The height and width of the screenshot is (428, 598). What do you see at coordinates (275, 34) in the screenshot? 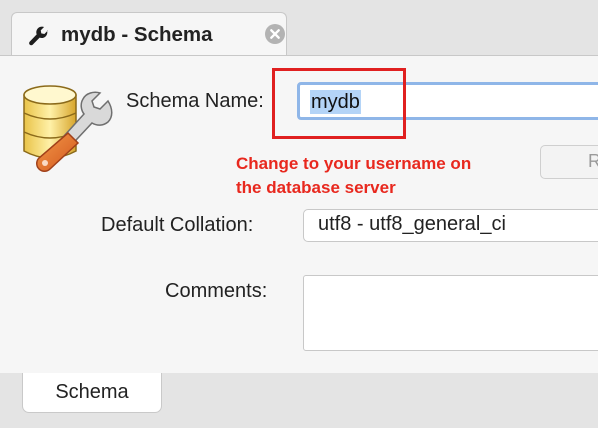
I see `close-icon` at bounding box center [275, 34].